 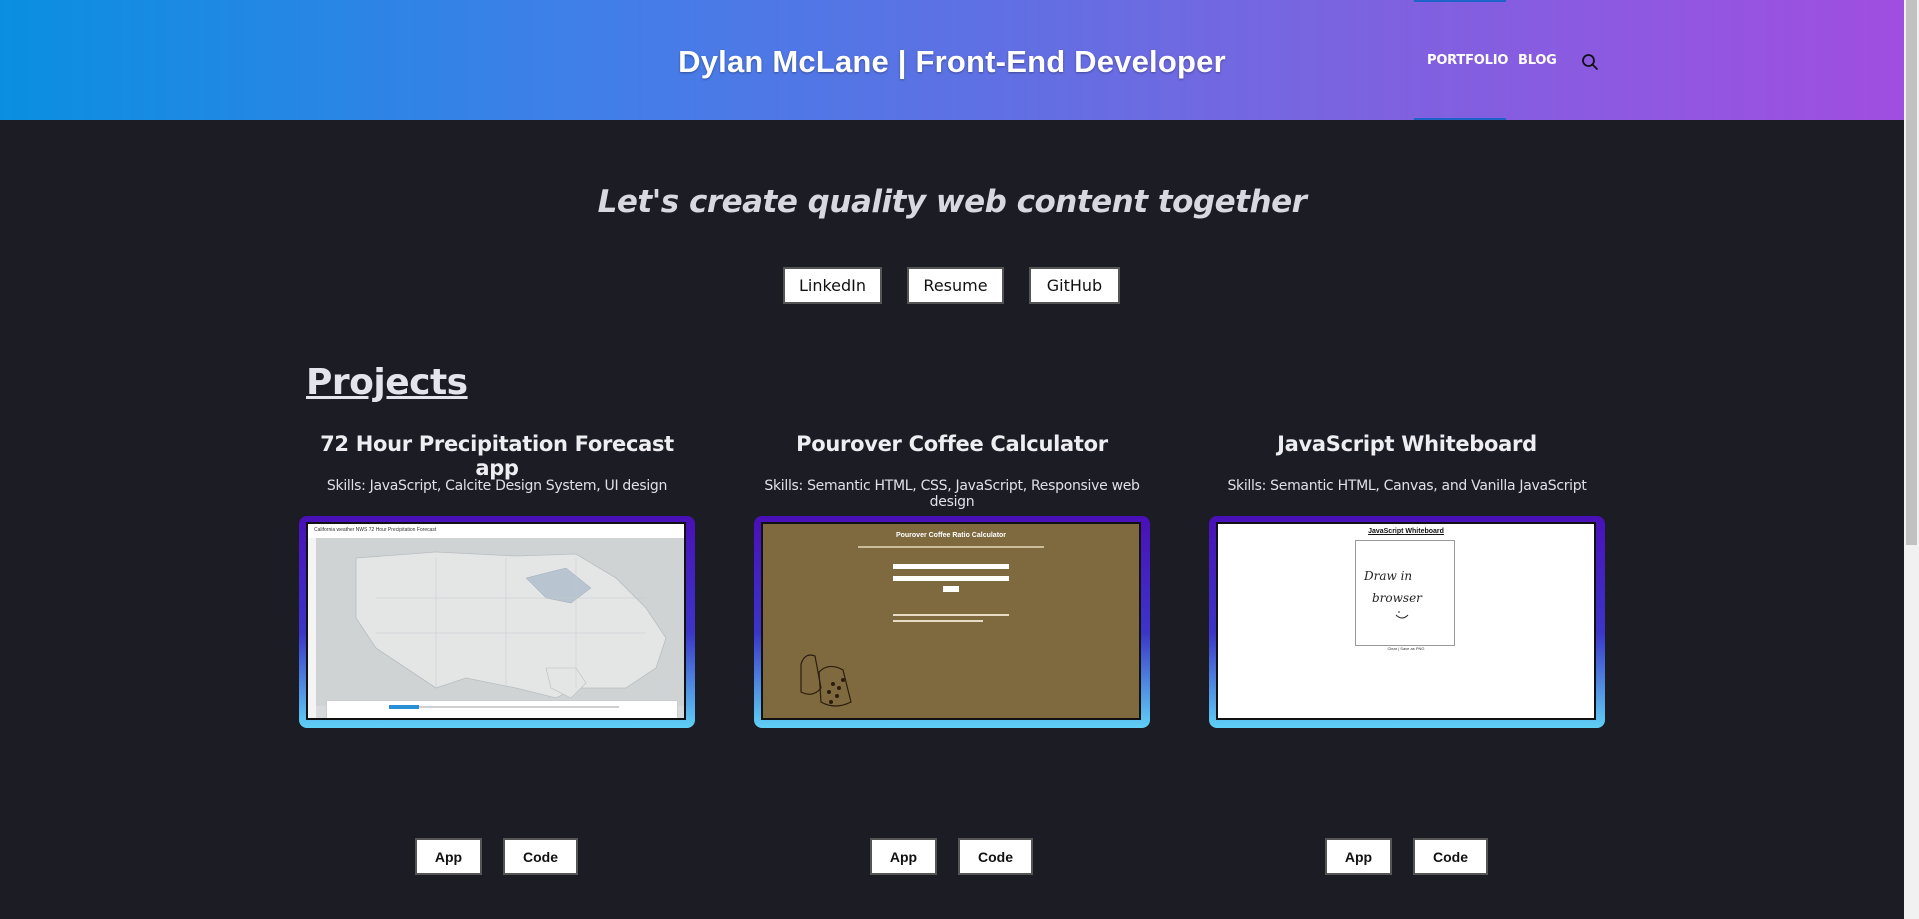 What do you see at coordinates (951, 547) in the screenshot?
I see `coffee-thumb-subtitle-line` at bounding box center [951, 547].